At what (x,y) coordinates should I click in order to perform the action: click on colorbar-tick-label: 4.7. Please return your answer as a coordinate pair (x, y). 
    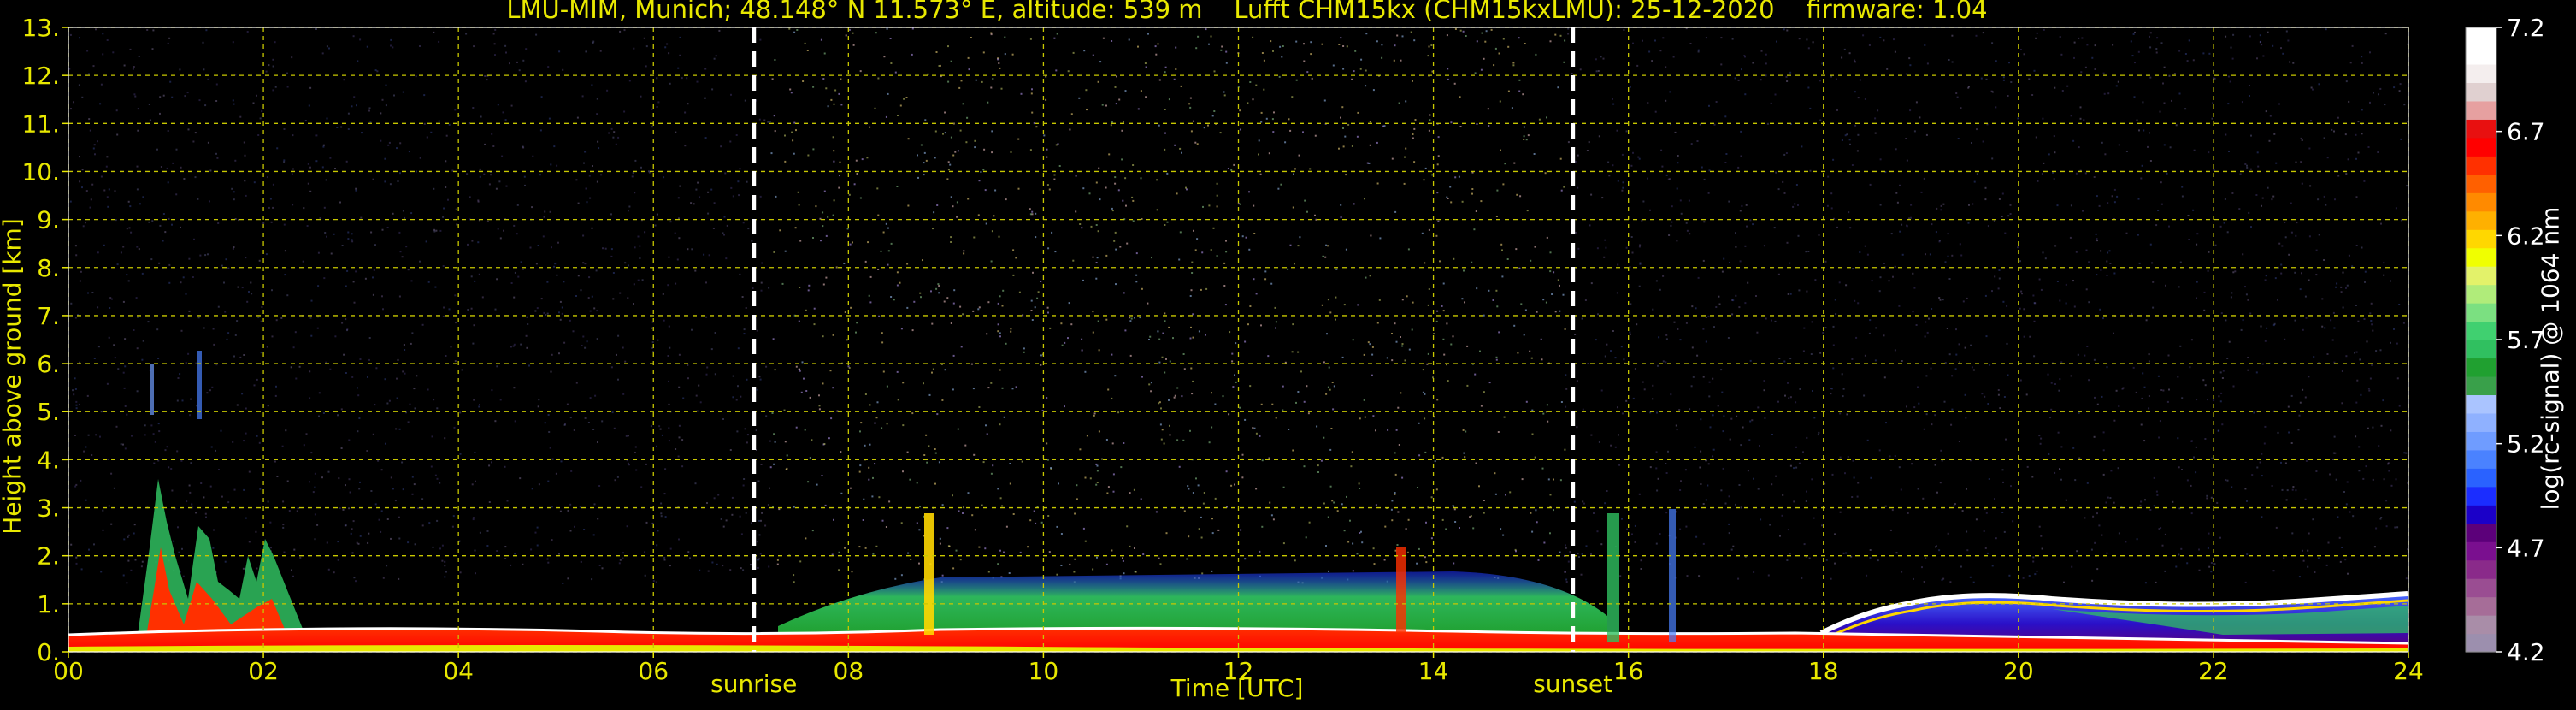
    Looking at the image, I should click on (2526, 548).